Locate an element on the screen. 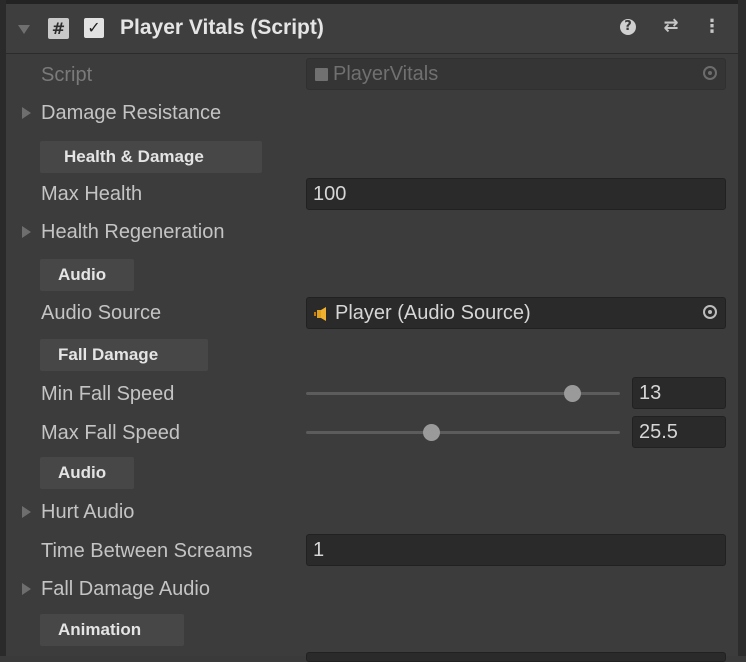 This screenshot has height=662, width=746. max-health-value: 100 is located at coordinates (330, 194).